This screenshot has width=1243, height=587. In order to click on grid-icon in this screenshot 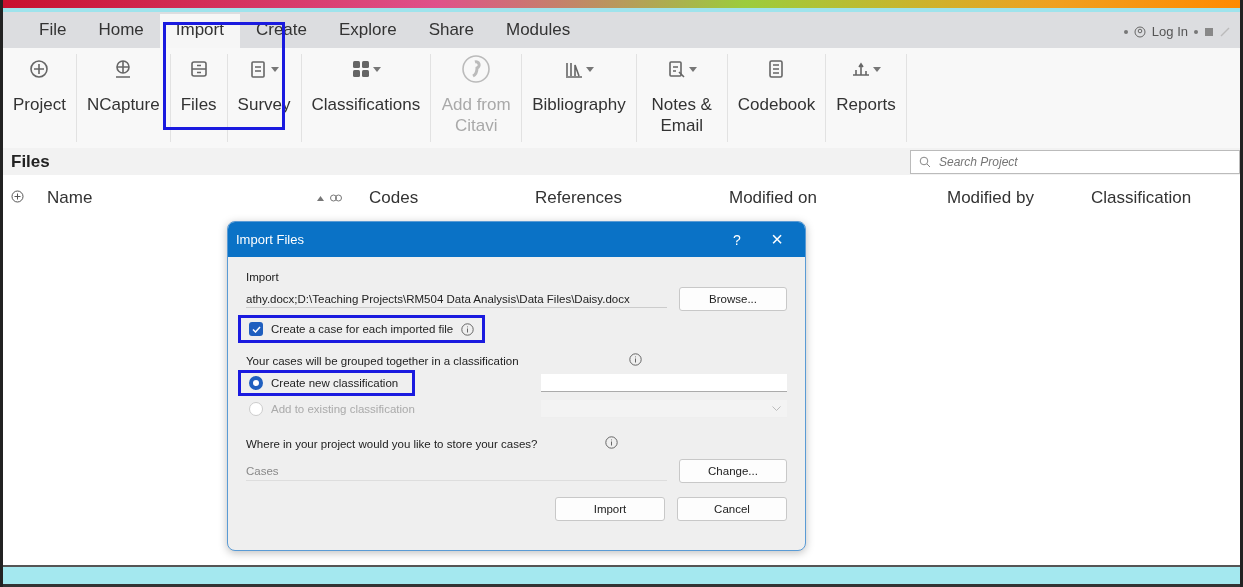, I will do `click(360, 69)`.